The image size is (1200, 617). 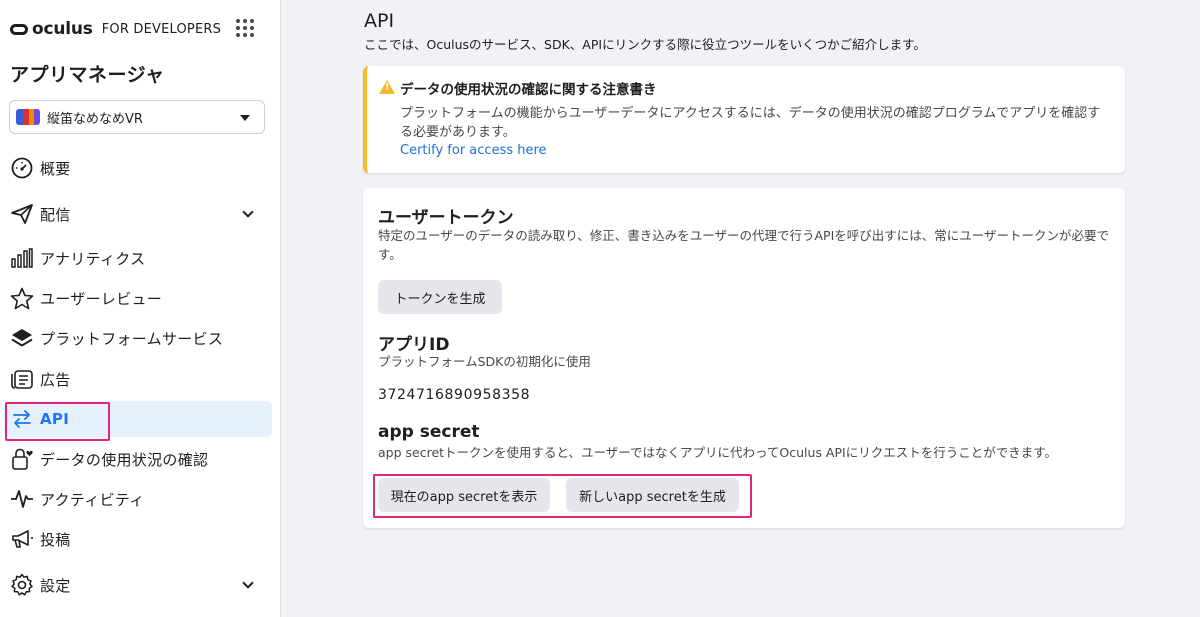 I want to click on generate-app-secret-button: 新しいapp secretを生成, so click(x=652, y=495).